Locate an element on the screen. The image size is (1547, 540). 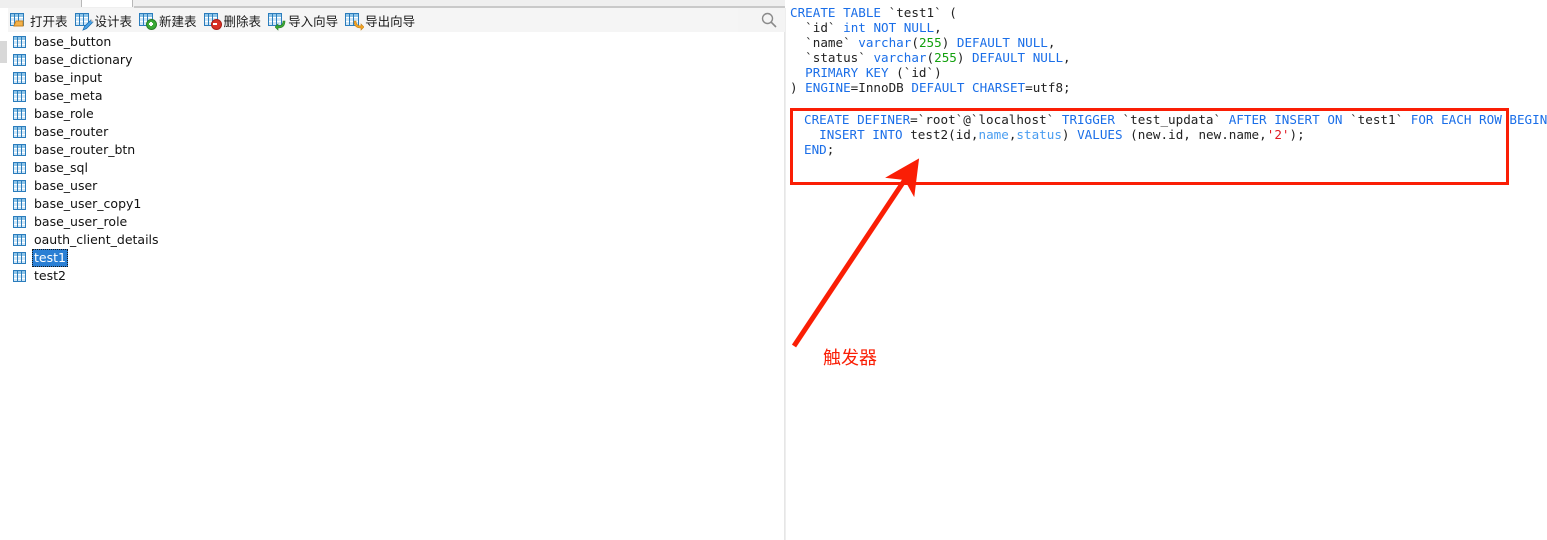
import-wizard-label: 导入向导 is located at coordinates (313, 21).